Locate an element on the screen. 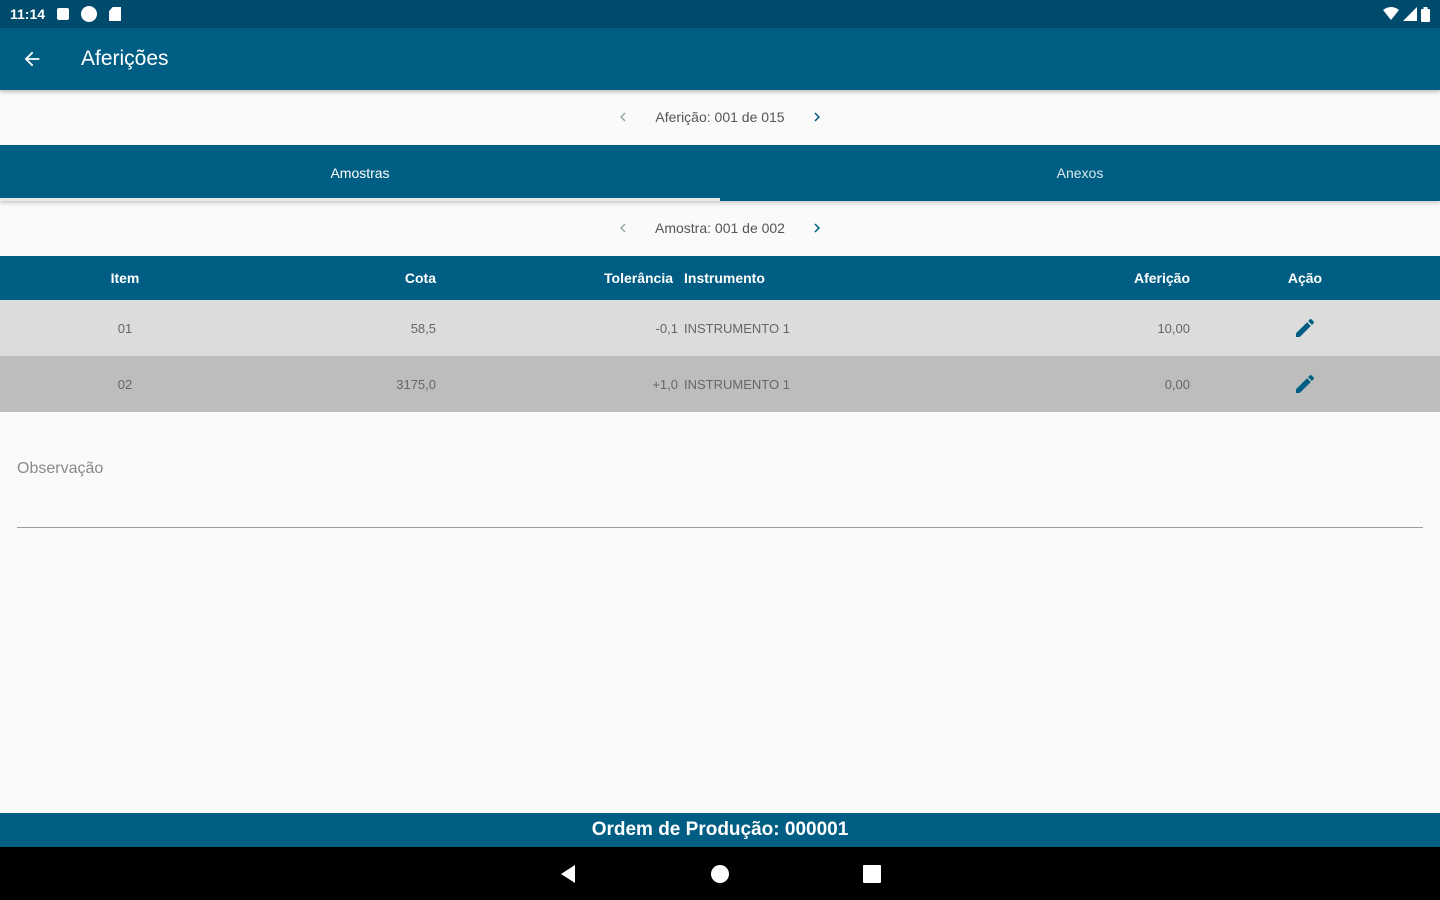 This screenshot has width=1440, height=900. app-notification-icon is located at coordinates (89, 14).